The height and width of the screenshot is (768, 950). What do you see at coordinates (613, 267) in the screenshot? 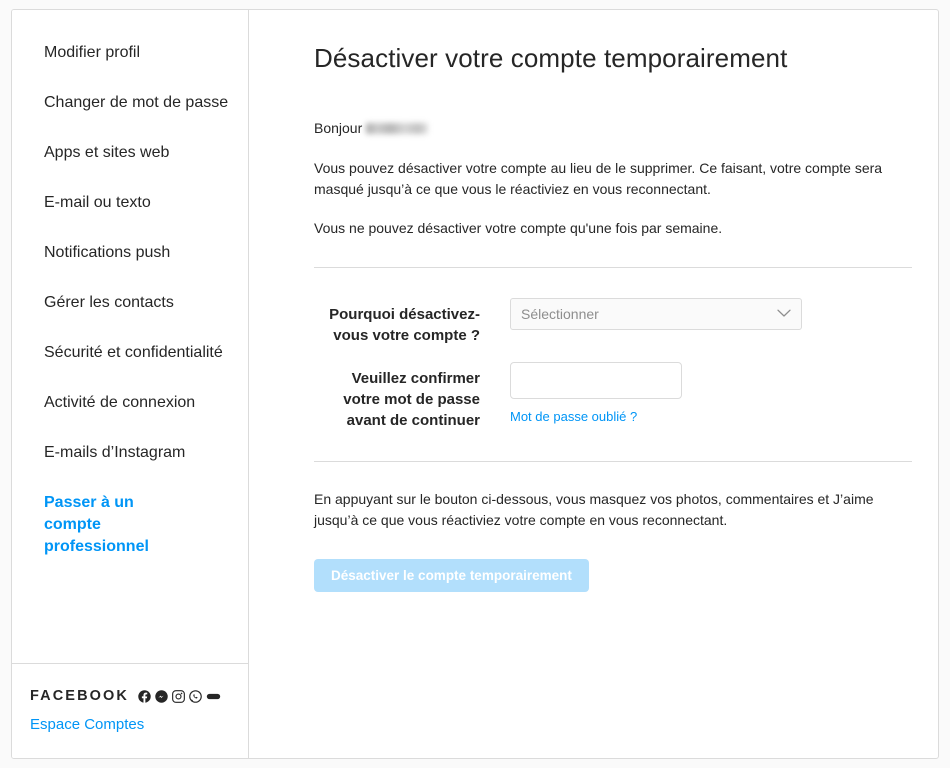
I see `divider-top` at bounding box center [613, 267].